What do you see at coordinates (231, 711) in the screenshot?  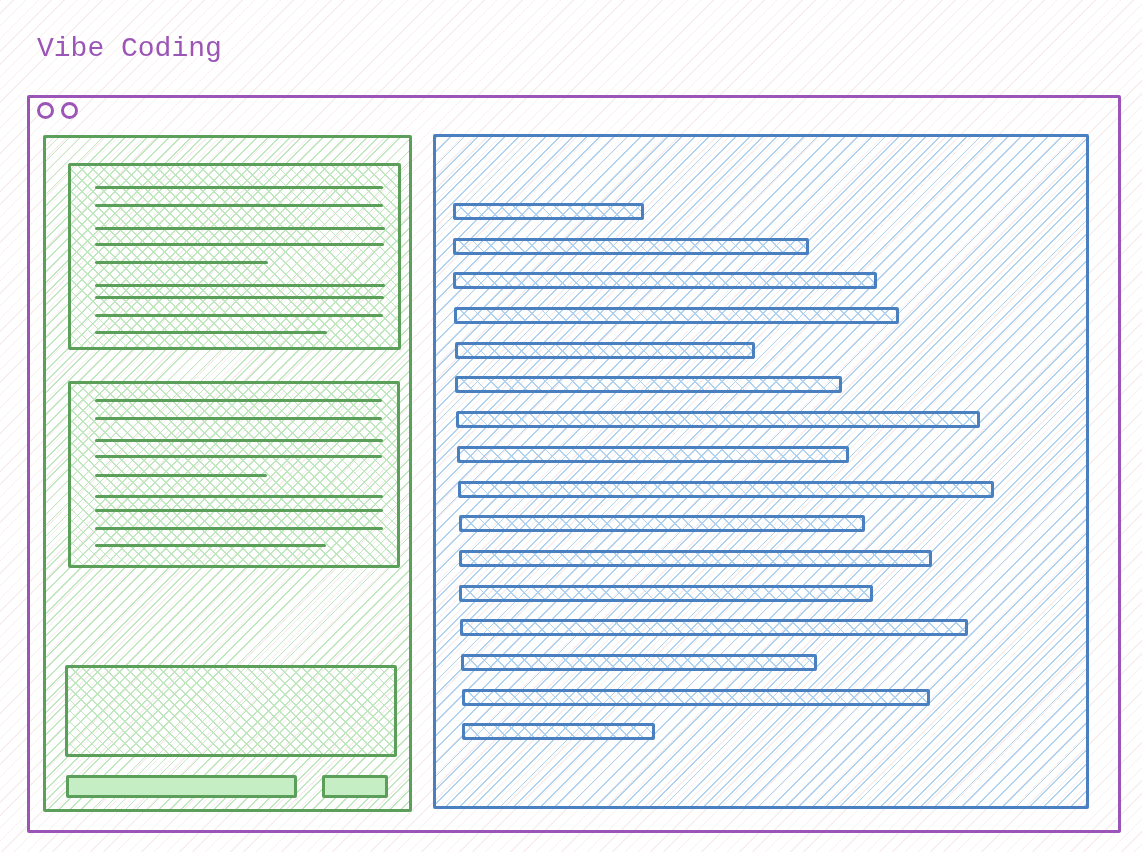 I see `input-field` at bounding box center [231, 711].